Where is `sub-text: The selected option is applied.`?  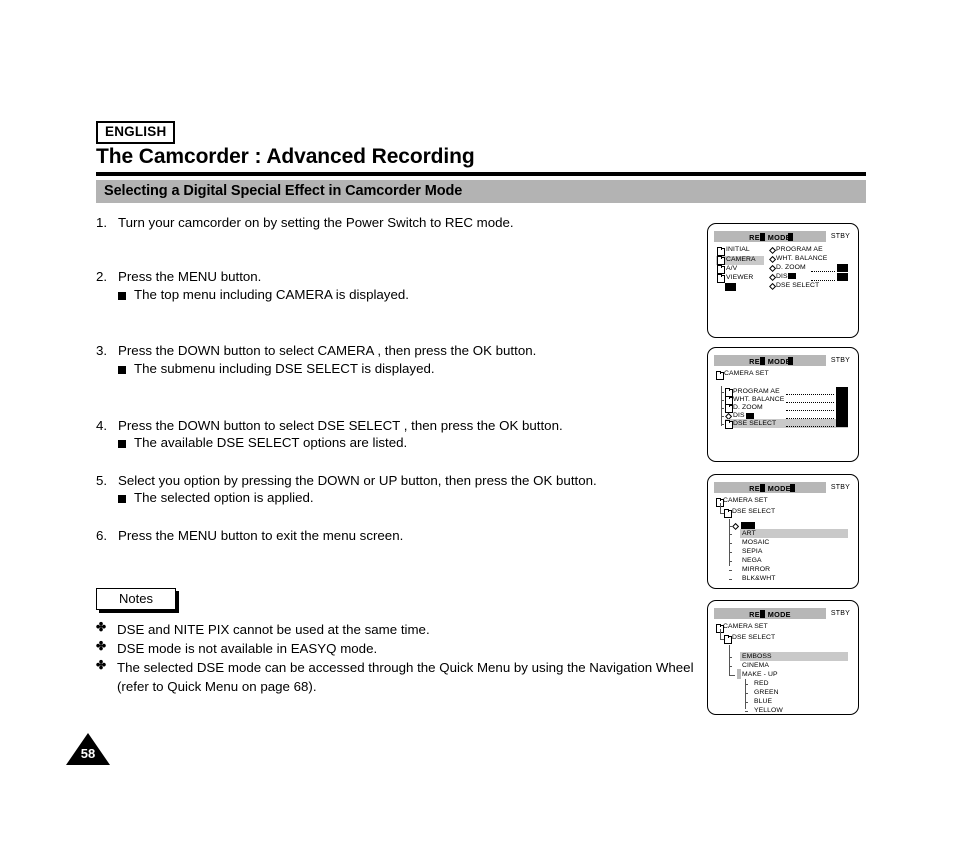
sub-text: The selected option is applied. is located at coordinates (224, 497).